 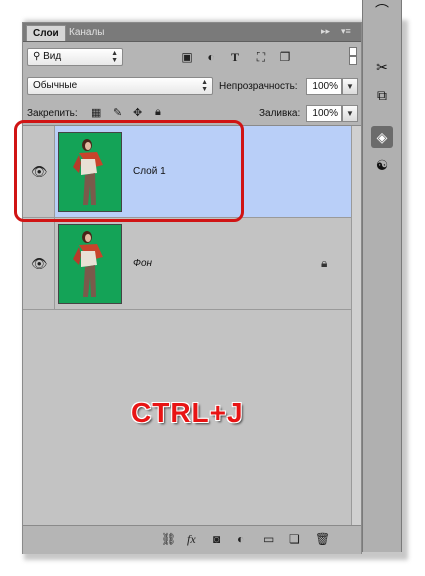 What do you see at coordinates (324, 113) in the screenshot?
I see `fill-input: 100%` at bounding box center [324, 113].